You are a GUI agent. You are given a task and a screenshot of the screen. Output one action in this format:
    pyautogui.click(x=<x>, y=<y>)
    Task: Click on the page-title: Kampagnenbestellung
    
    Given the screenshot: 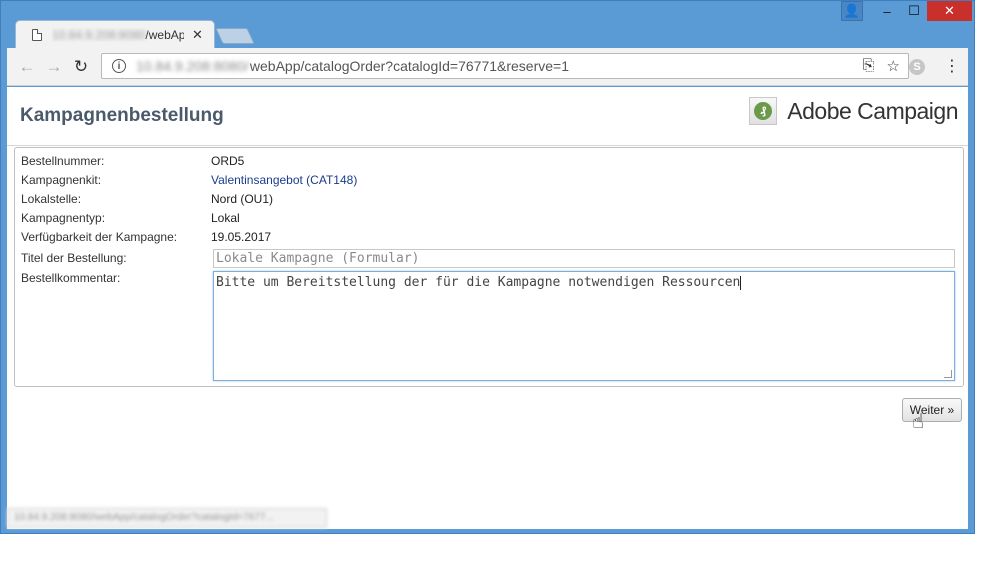 What is the action you would take?
    pyautogui.click(x=122, y=115)
    